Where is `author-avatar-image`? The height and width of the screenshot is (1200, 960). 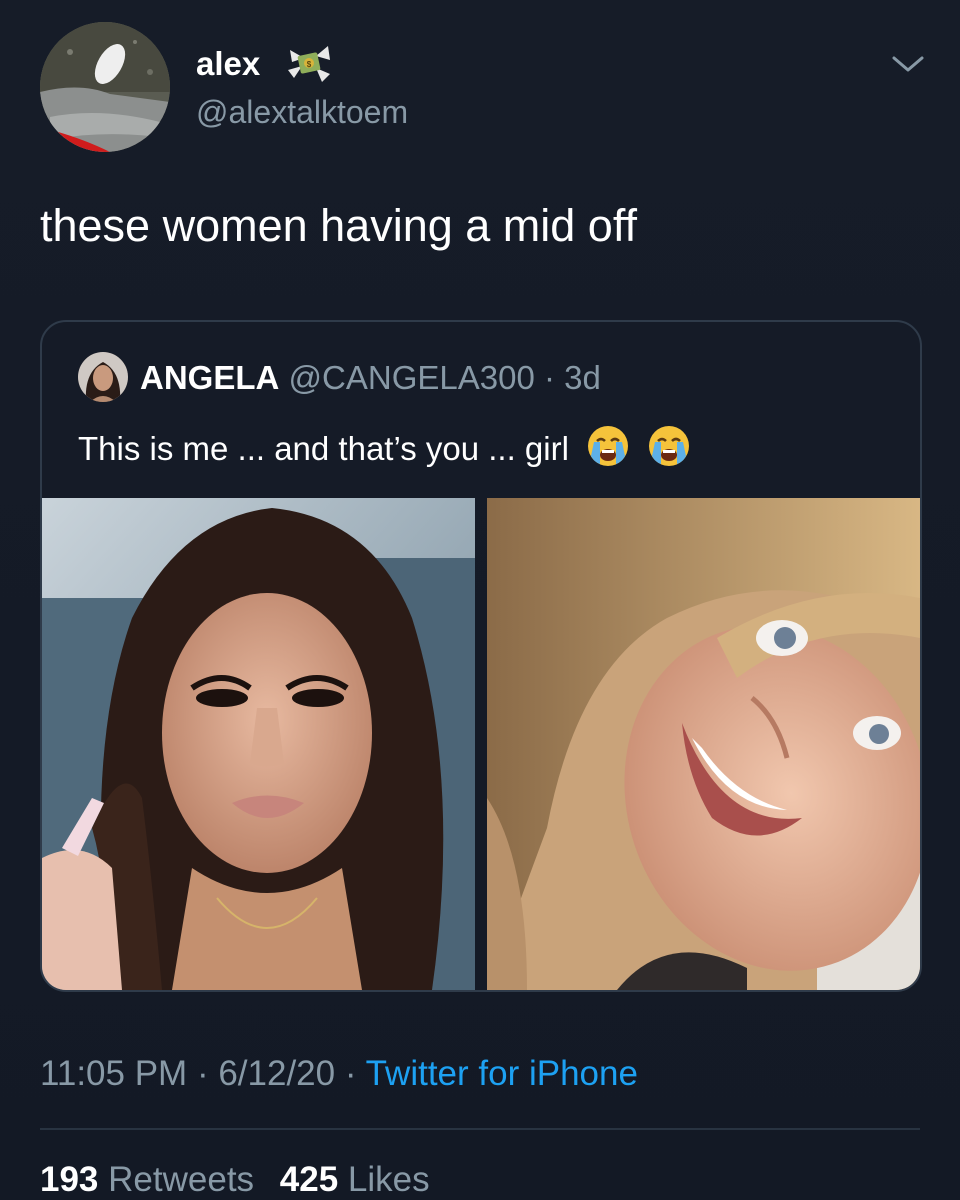
author-avatar-image is located at coordinates (105, 87).